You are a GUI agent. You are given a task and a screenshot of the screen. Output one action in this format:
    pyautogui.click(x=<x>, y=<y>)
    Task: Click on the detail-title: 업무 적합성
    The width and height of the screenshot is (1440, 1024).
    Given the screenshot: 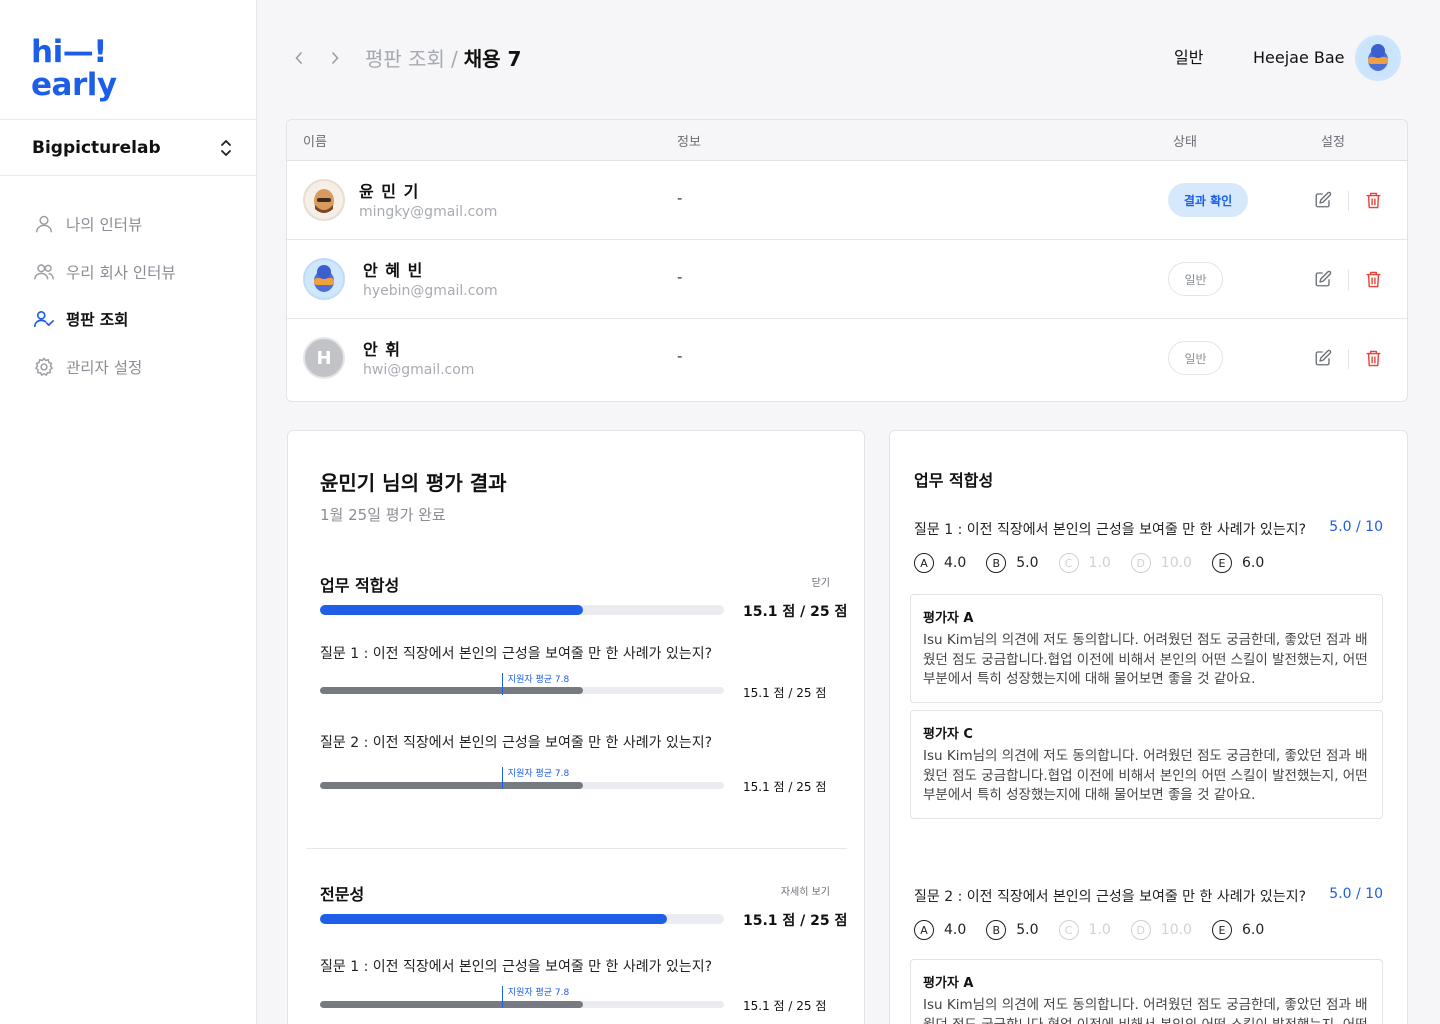 What is the action you would take?
    pyautogui.click(x=954, y=480)
    